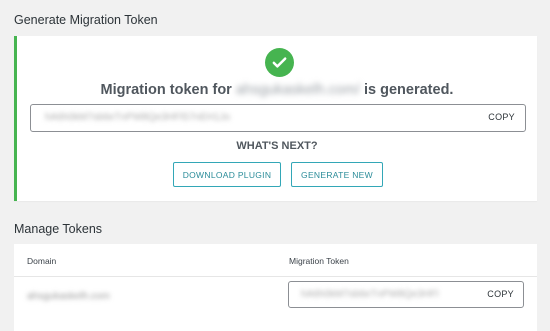 The height and width of the screenshot is (331, 550). What do you see at coordinates (58, 229) in the screenshot?
I see `manage-tokens-title: Manage Tokens` at bounding box center [58, 229].